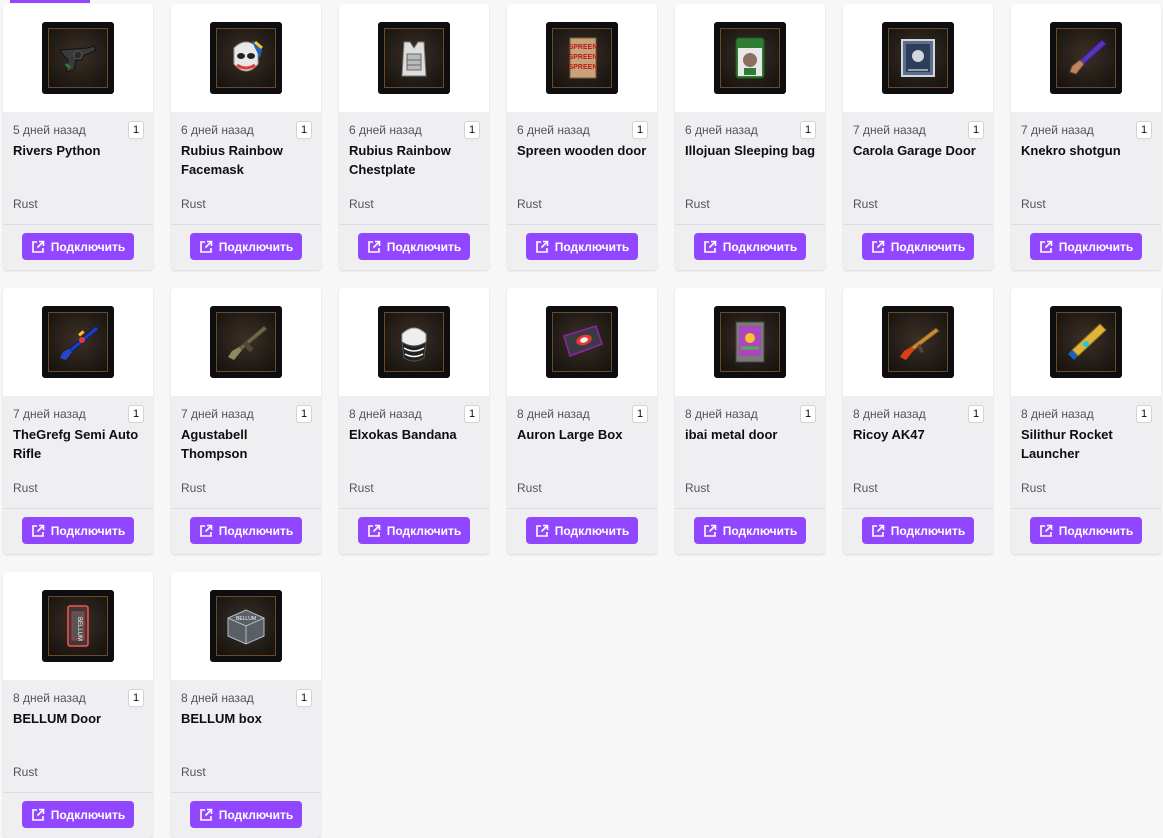 The width and height of the screenshot is (1163, 838). Describe the element at coordinates (750, 150) in the screenshot. I see `item-name: Illojuan Sleeping bag` at that location.